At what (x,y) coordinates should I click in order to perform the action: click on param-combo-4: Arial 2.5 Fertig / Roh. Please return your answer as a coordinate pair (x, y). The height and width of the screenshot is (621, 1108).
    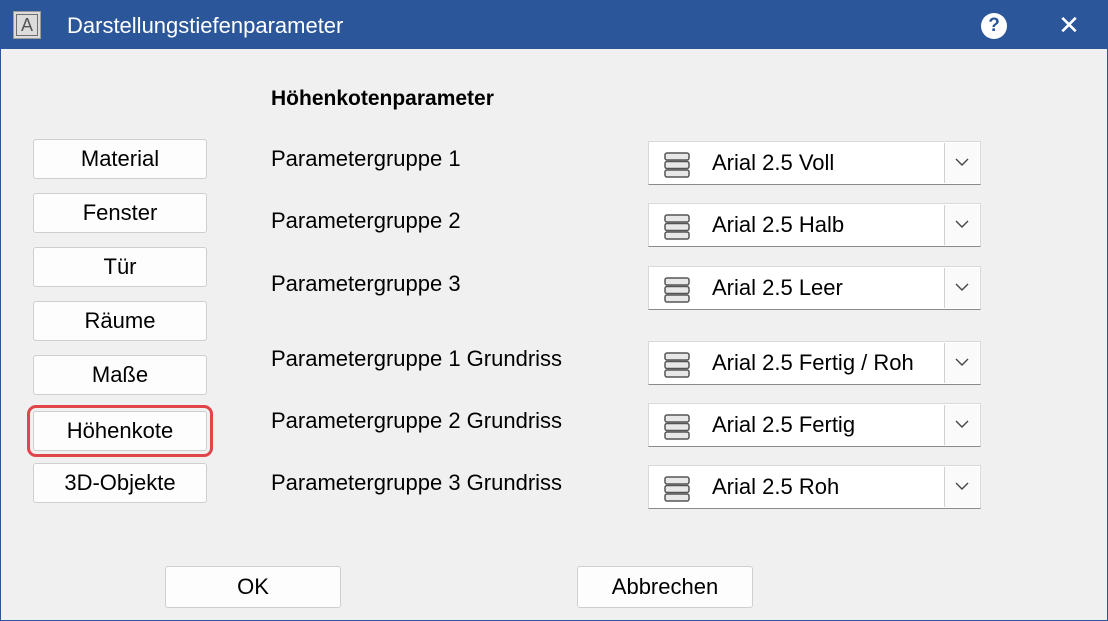
    Looking at the image, I should click on (814, 363).